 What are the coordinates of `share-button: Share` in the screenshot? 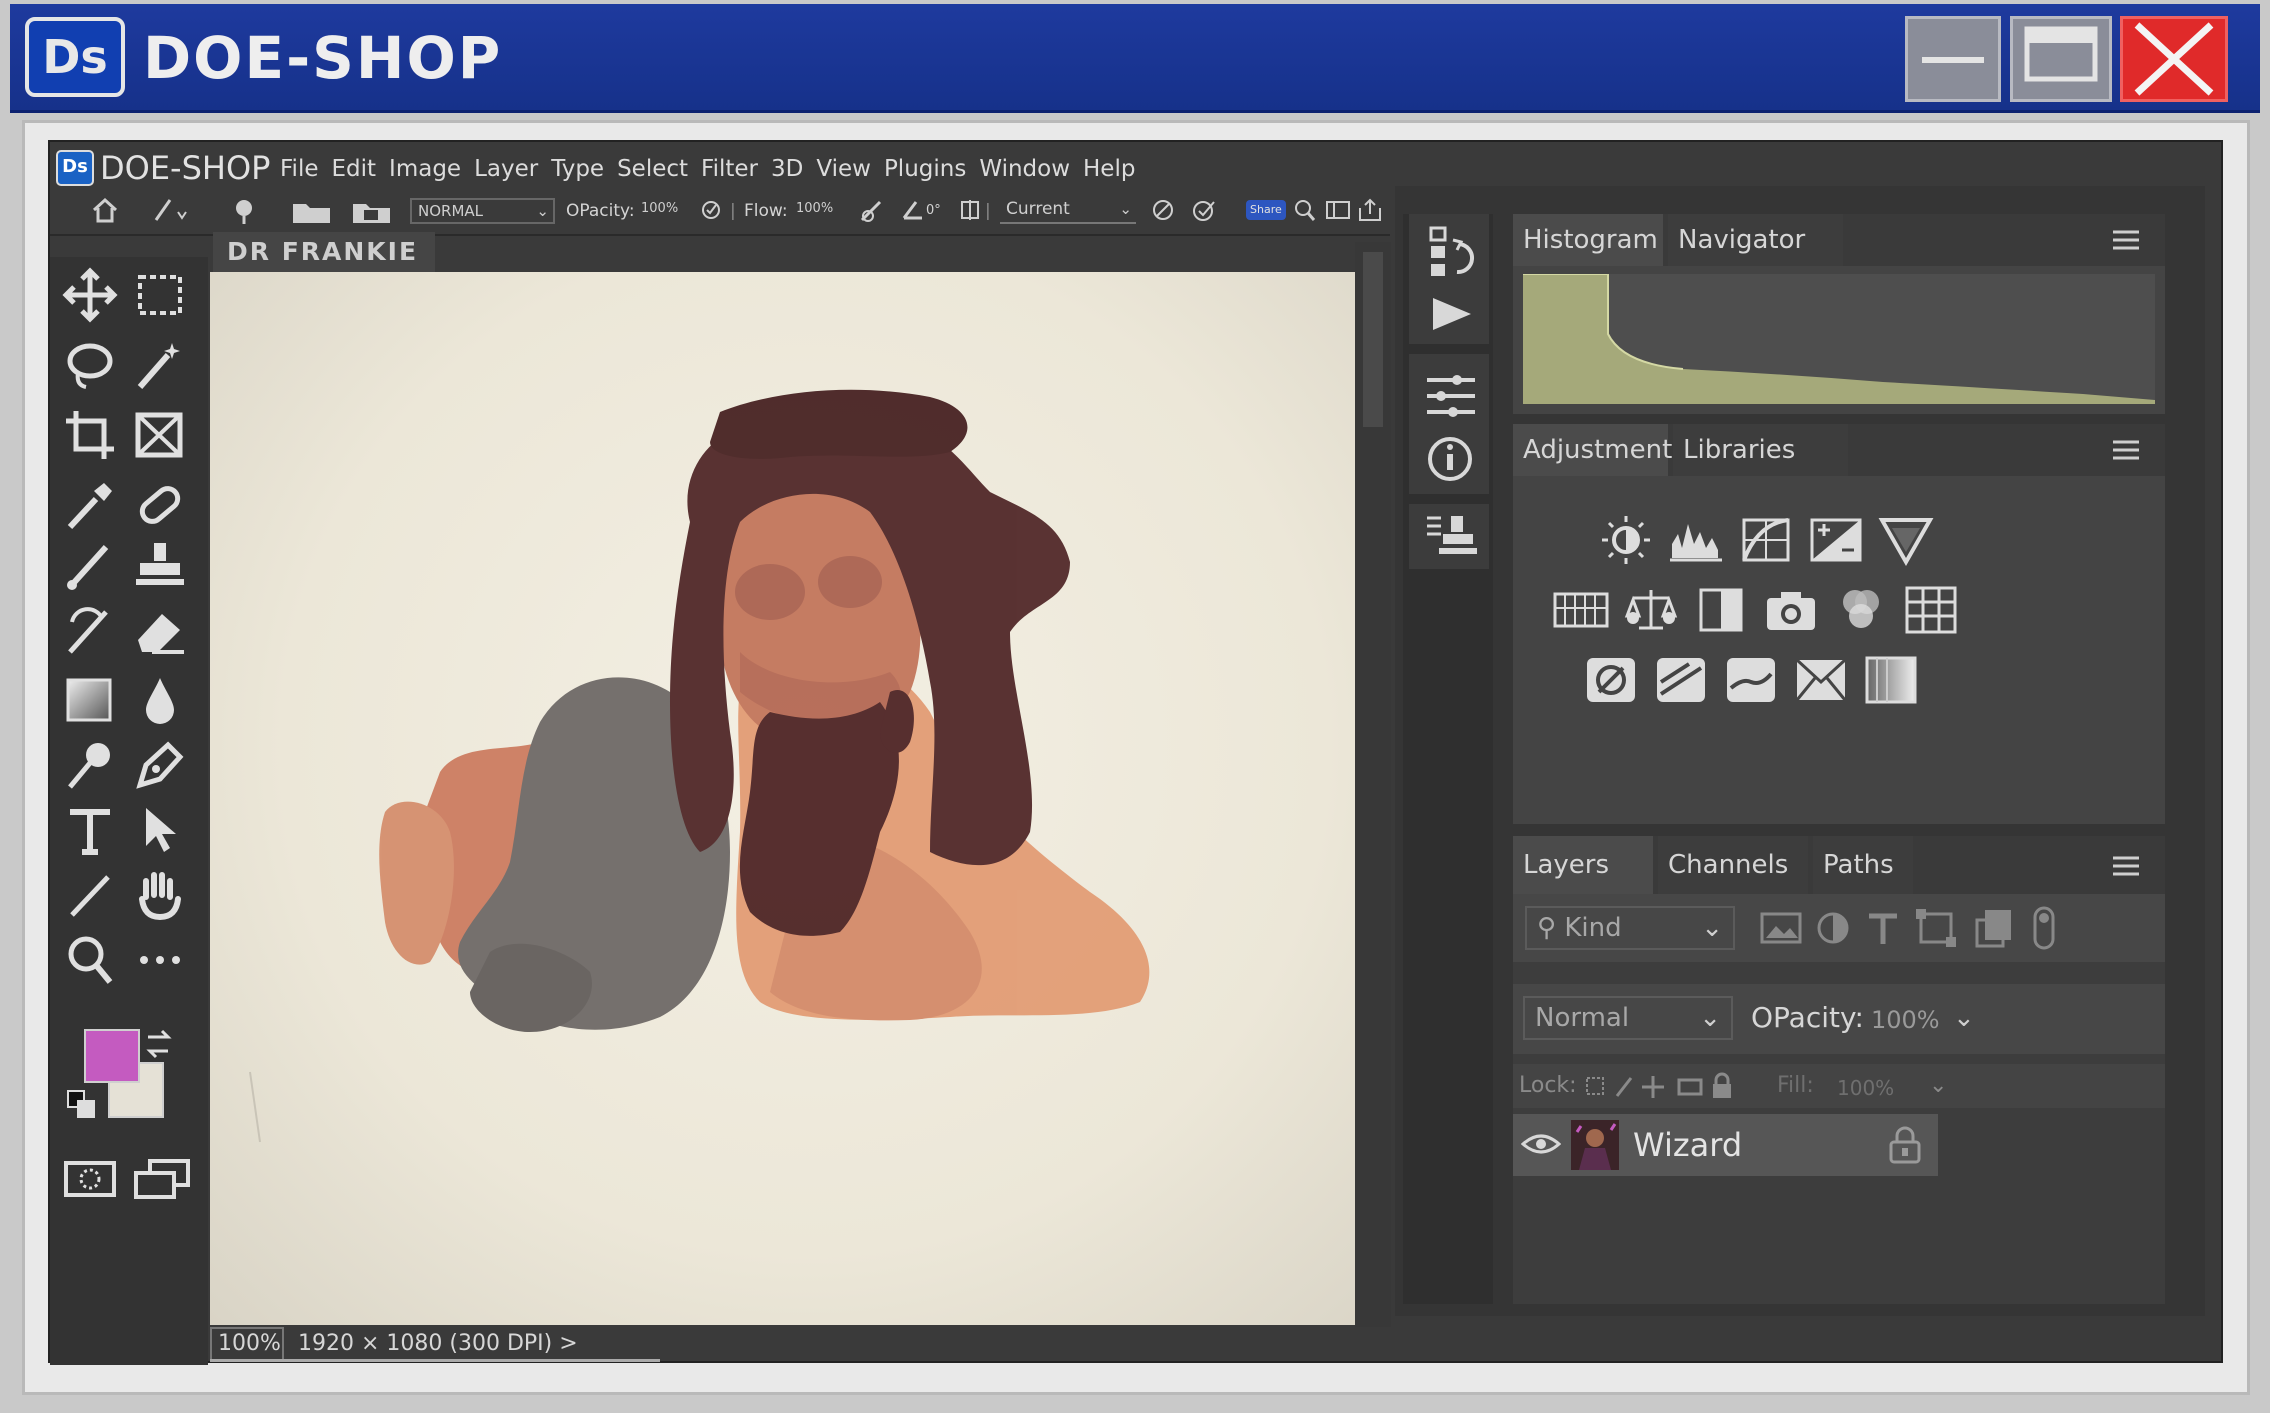 It's located at (1266, 210).